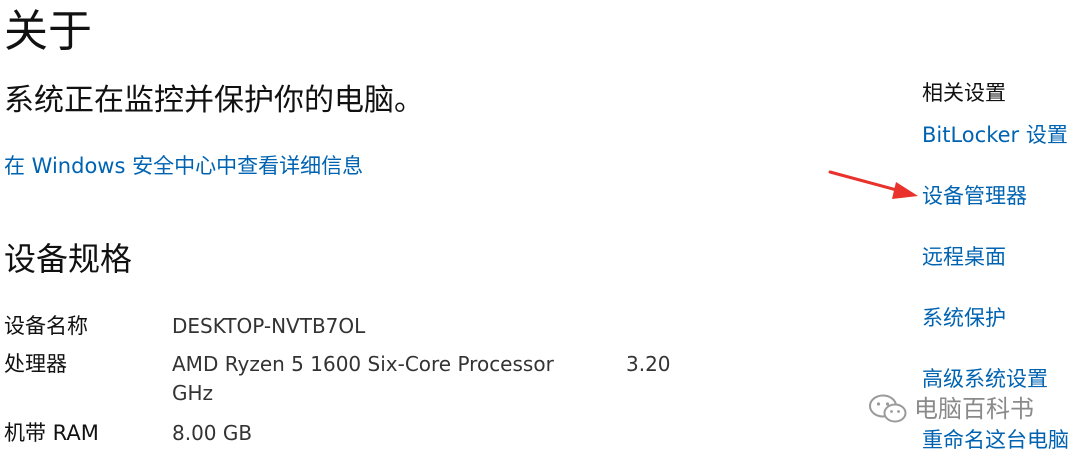 This screenshot has height=459, width=1080. What do you see at coordinates (269, 326) in the screenshot?
I see `device-name-value: DESKTOP-NVTB7OL` at bounding box center [269, 326].